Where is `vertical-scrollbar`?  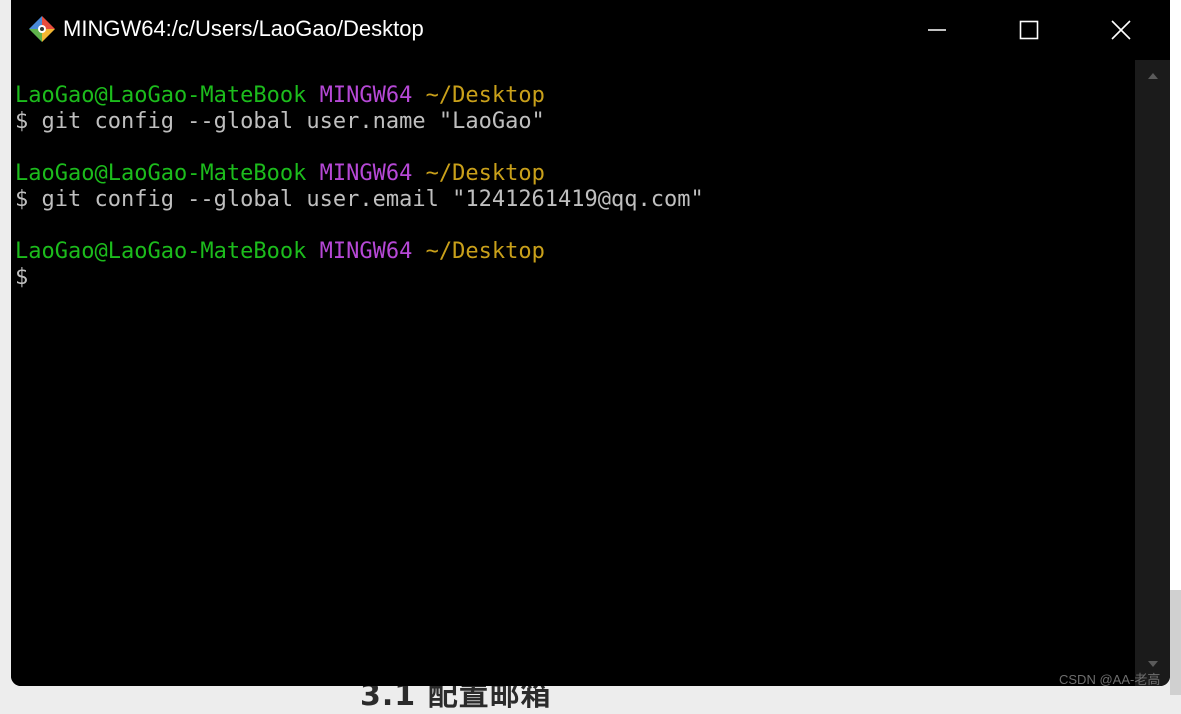
vertical-scrollbar is located at coordinates (1152, 373).